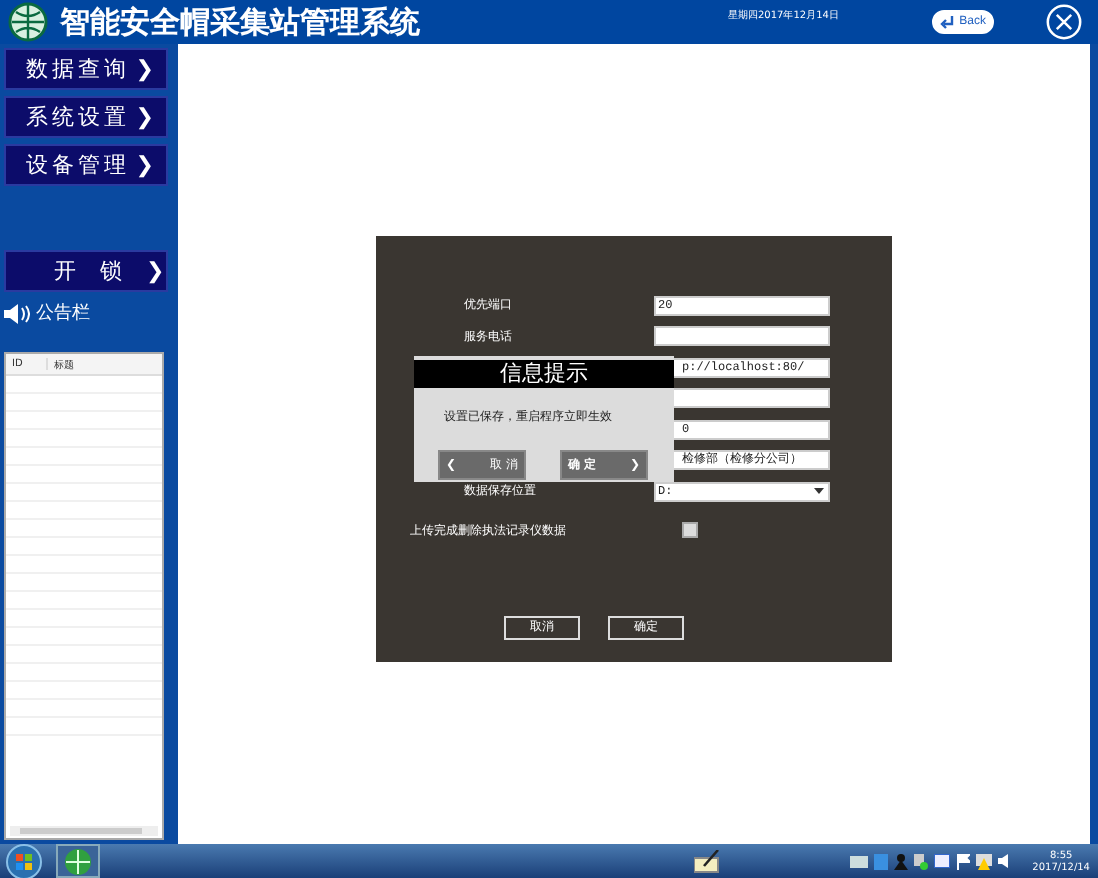 This screenshot has height=878, width=1098. Describe the element at coordinates (63, 313) in the screenshot. I see `notice-board-label: 公告栏` at that location.